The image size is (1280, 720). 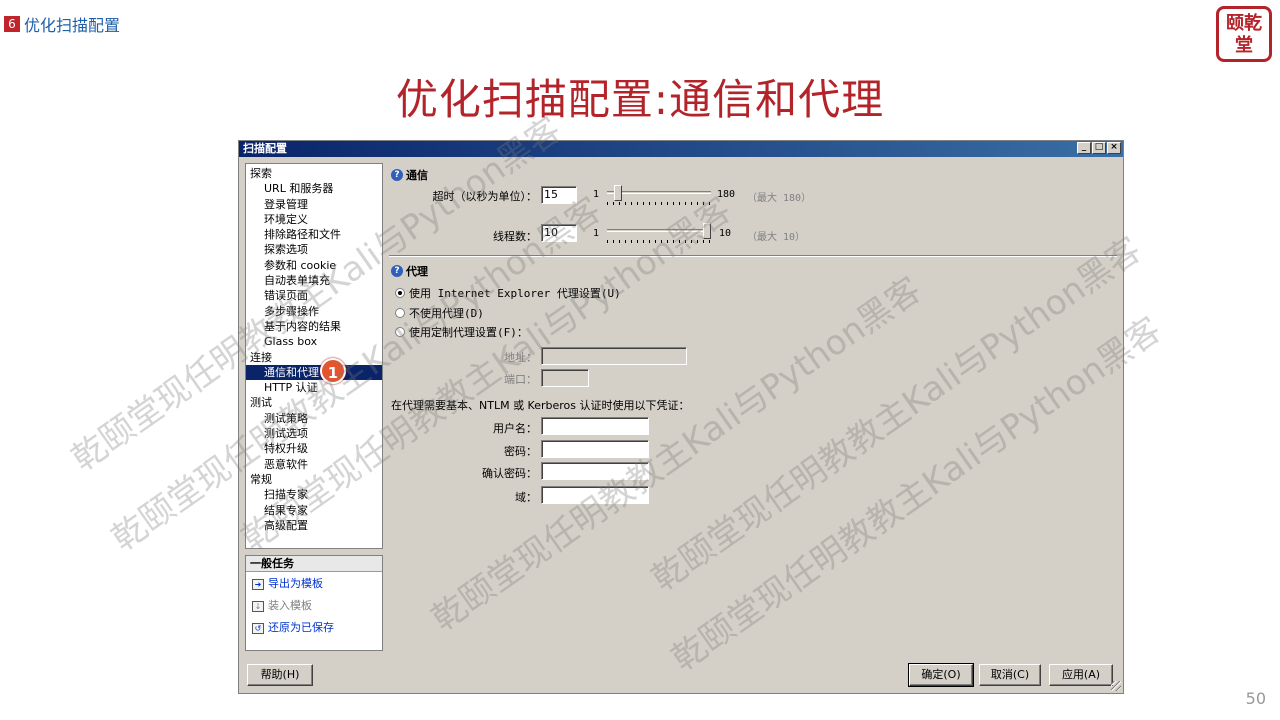 I want to click on domain-label: 域：, so click(x=526, y=497).